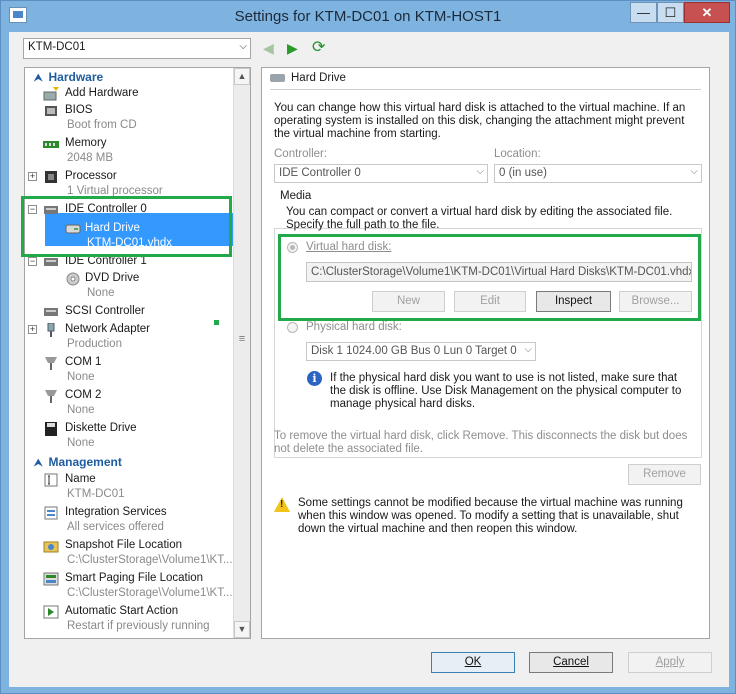 The width and height of the screenshot is (736, 694). Describe the element at coordinates (664, 474) in the screenshot. I see `remove-button: Remove` at that location.